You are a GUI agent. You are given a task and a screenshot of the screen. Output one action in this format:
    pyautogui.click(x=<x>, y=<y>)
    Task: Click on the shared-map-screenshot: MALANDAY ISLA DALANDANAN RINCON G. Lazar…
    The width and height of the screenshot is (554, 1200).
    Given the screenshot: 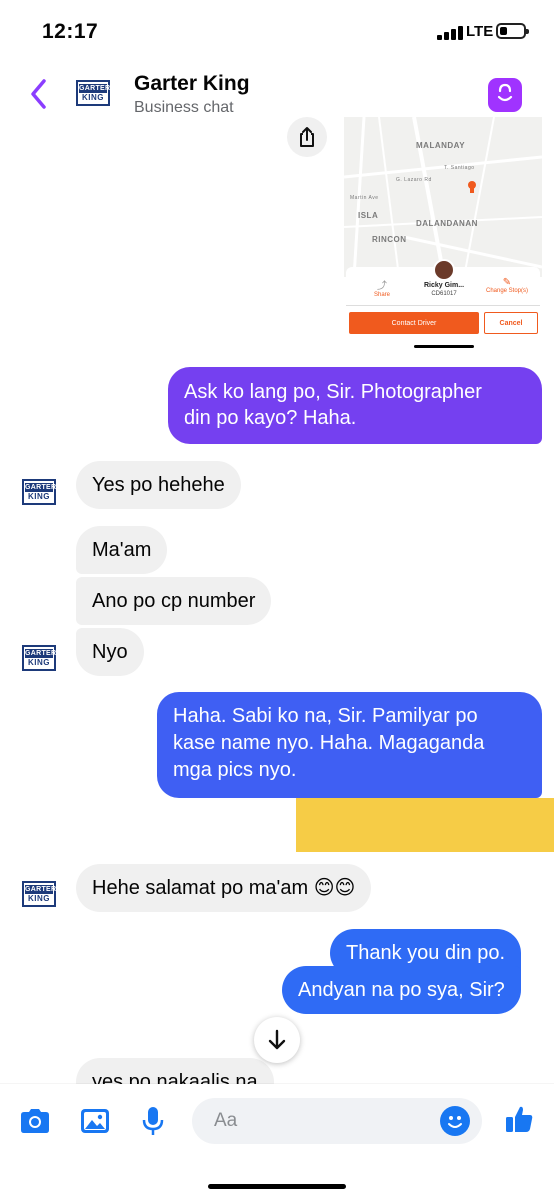 What is the action you would take?
    pyautogui.click(x=443, y=233)
    